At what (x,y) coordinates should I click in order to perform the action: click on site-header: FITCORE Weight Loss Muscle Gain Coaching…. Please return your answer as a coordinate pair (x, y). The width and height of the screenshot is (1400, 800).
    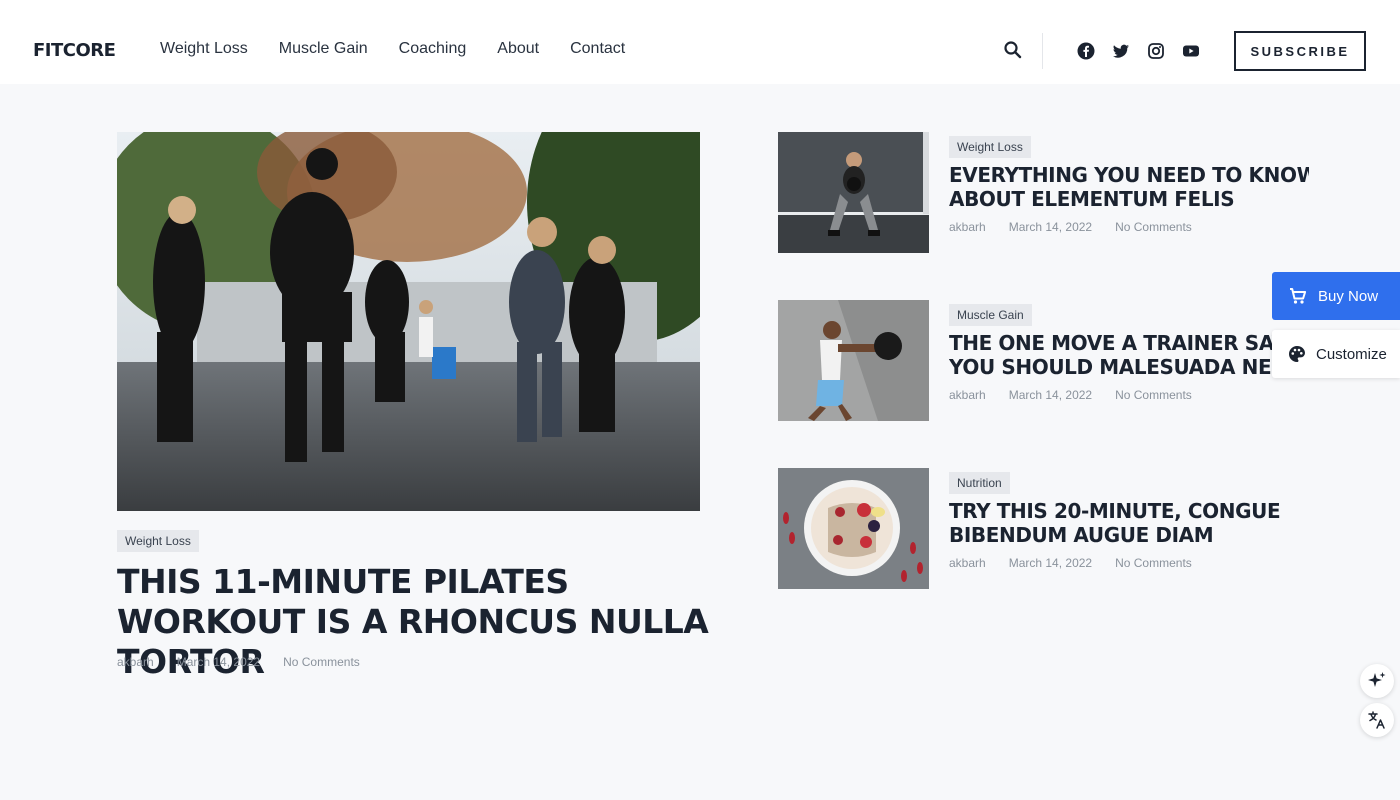
    Looking at the image, I should click on (700, 42).